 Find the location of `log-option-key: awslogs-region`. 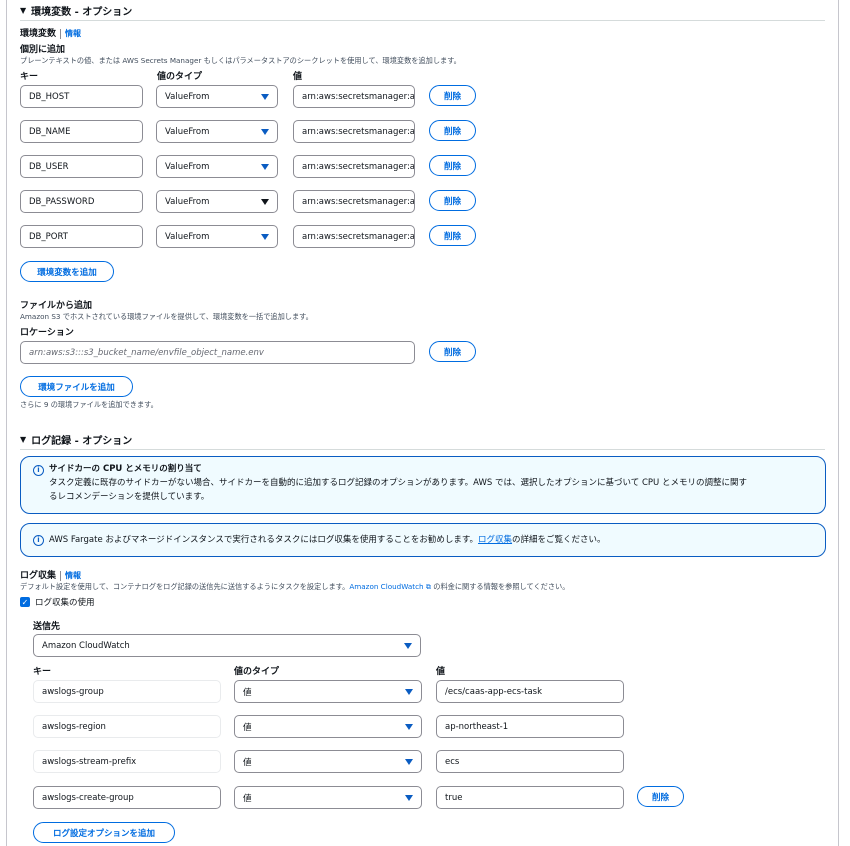

log-option-key: awslogs-region is located at coordinates (127, 726).